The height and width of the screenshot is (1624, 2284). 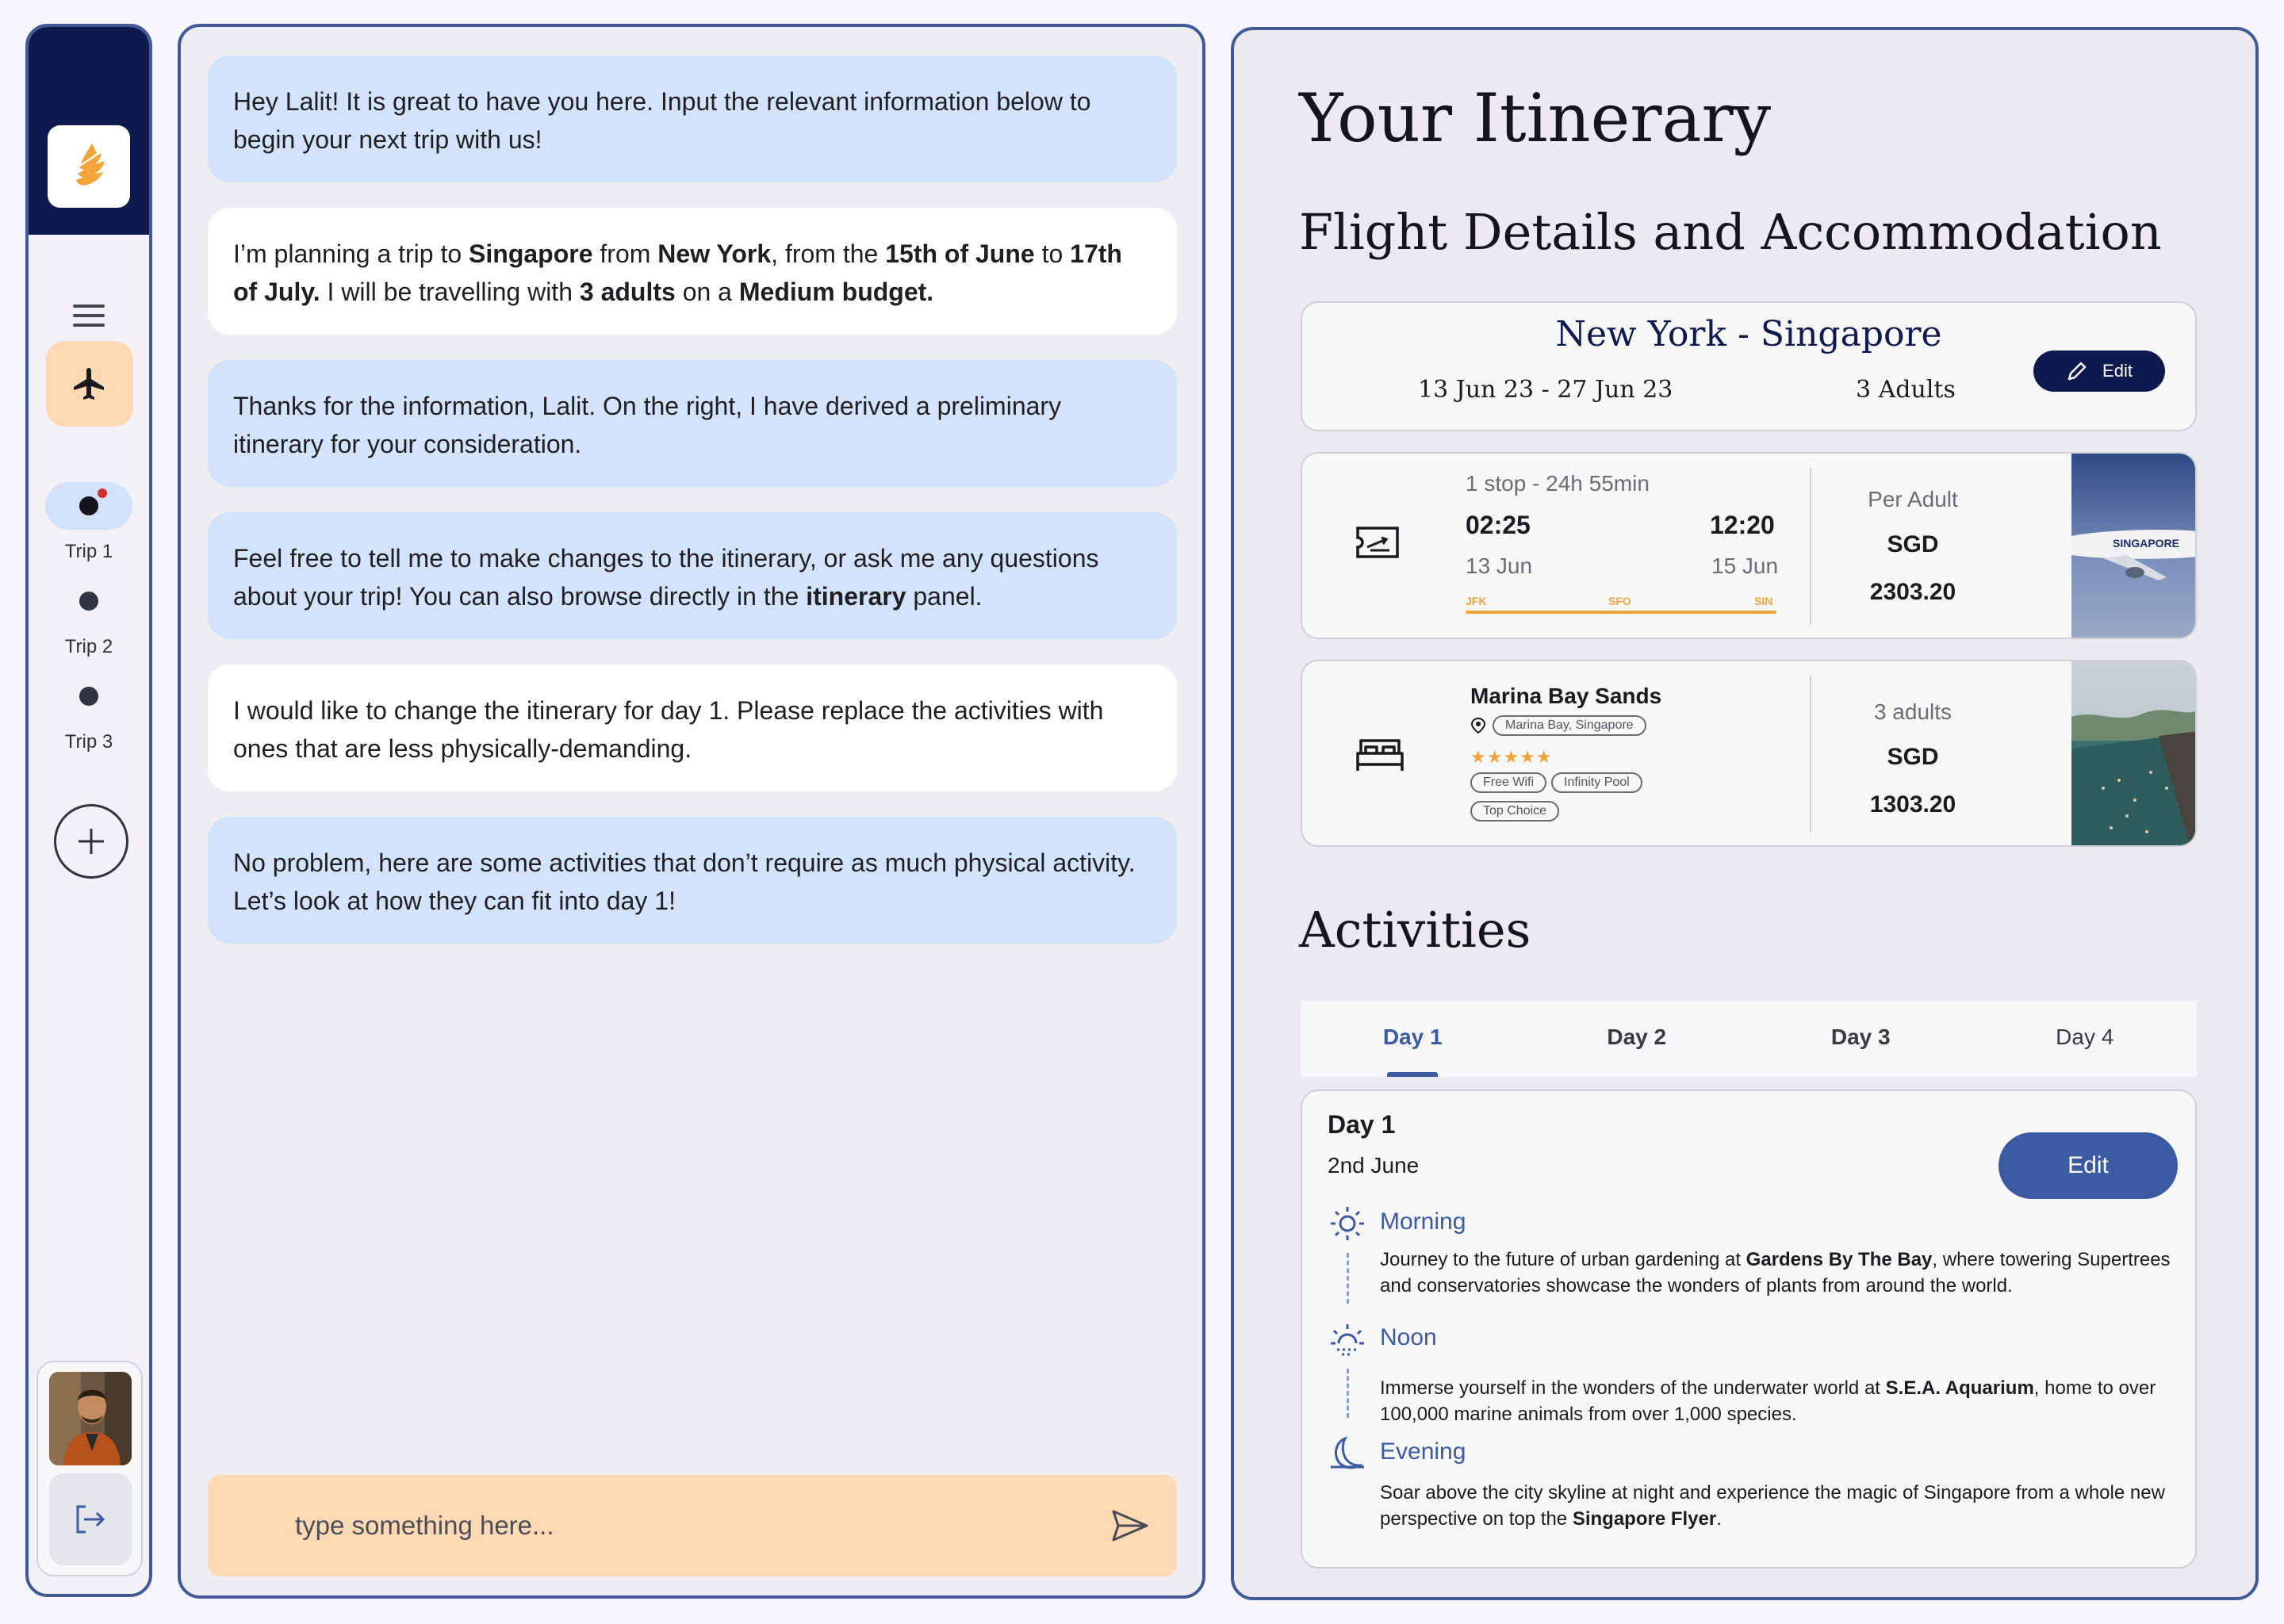 I want to click on trip-label: Trip 3, so click(x=88, y=742).